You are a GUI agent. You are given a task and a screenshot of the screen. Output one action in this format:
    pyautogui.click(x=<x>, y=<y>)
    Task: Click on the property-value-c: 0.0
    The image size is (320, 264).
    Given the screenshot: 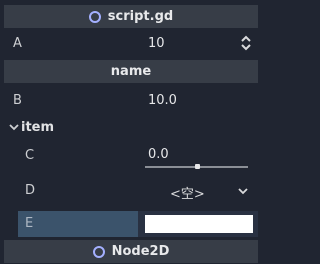 What is the action you would take?
    pyautogui.click(x=158, y=154)
    